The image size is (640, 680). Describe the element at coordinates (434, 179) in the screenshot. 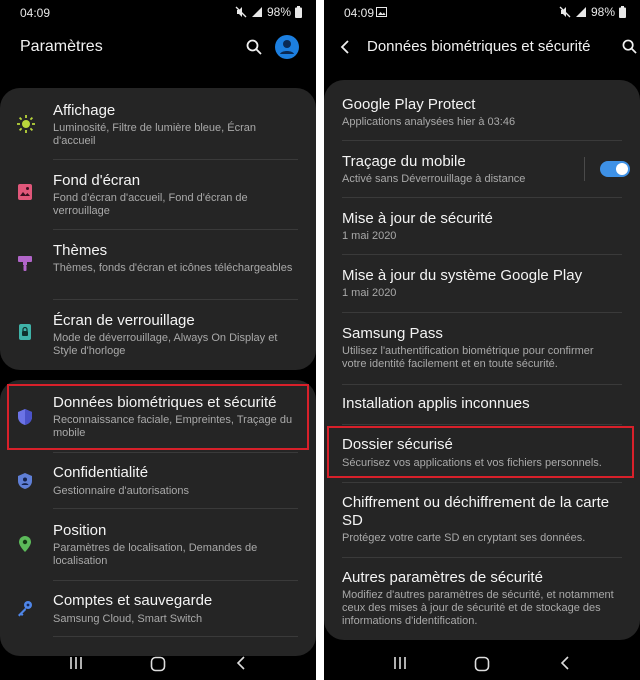

I see `security-item-desc: Activé sans Déverrouillage à distance` at that location.